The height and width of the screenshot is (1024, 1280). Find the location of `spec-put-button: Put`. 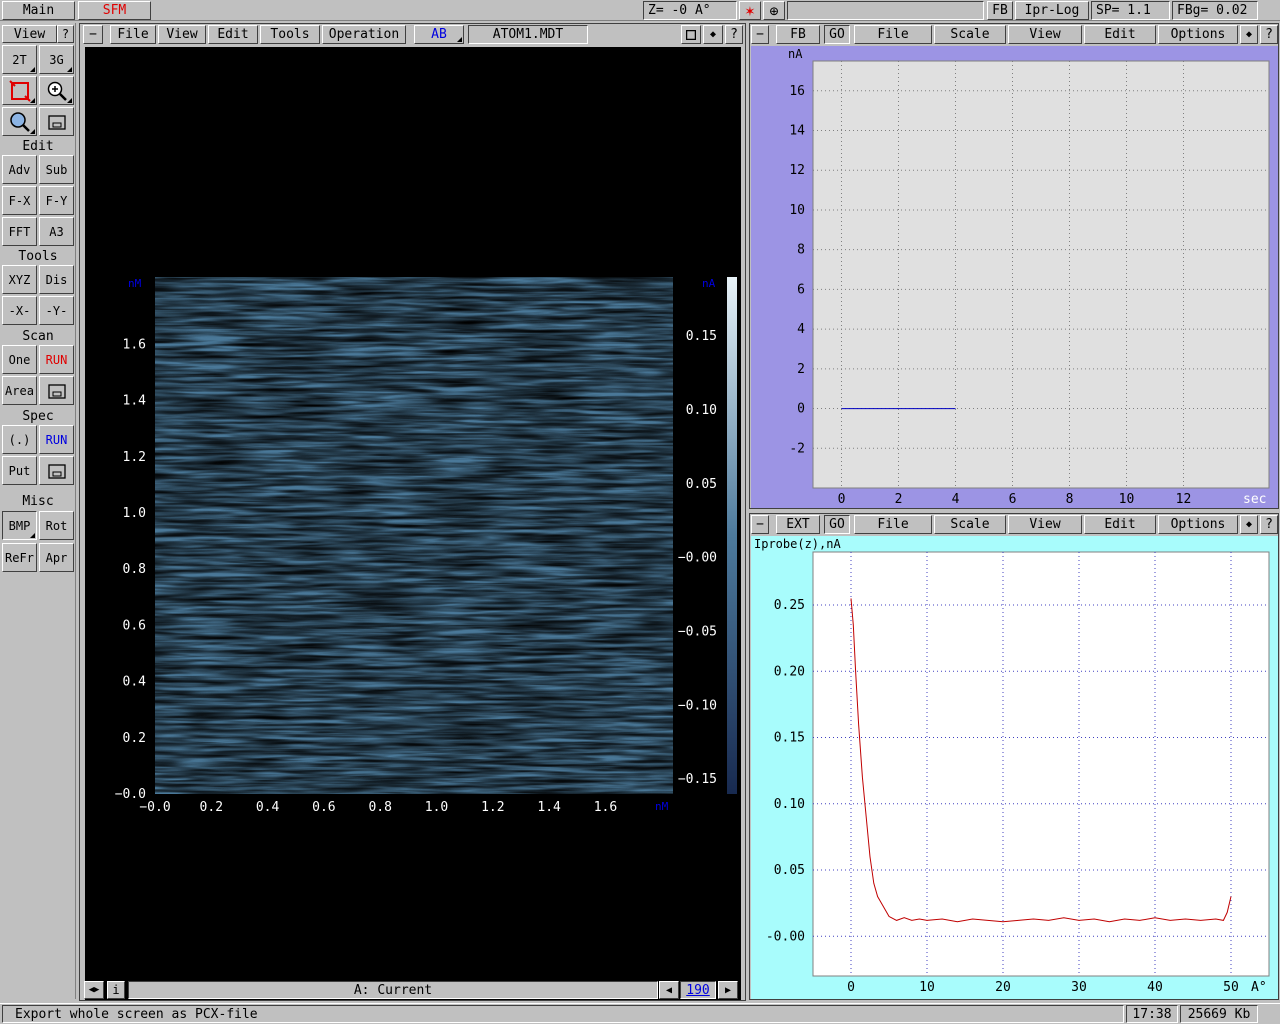

spec-put-button: Put is located at coordinates (19, 470).